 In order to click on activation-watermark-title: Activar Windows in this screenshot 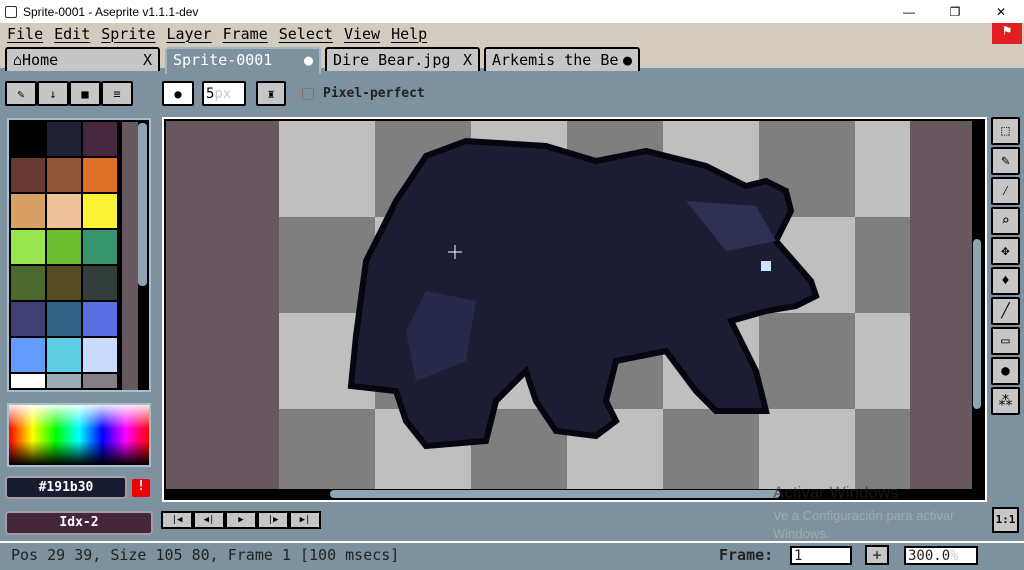, I will do `click(836, 492)`.